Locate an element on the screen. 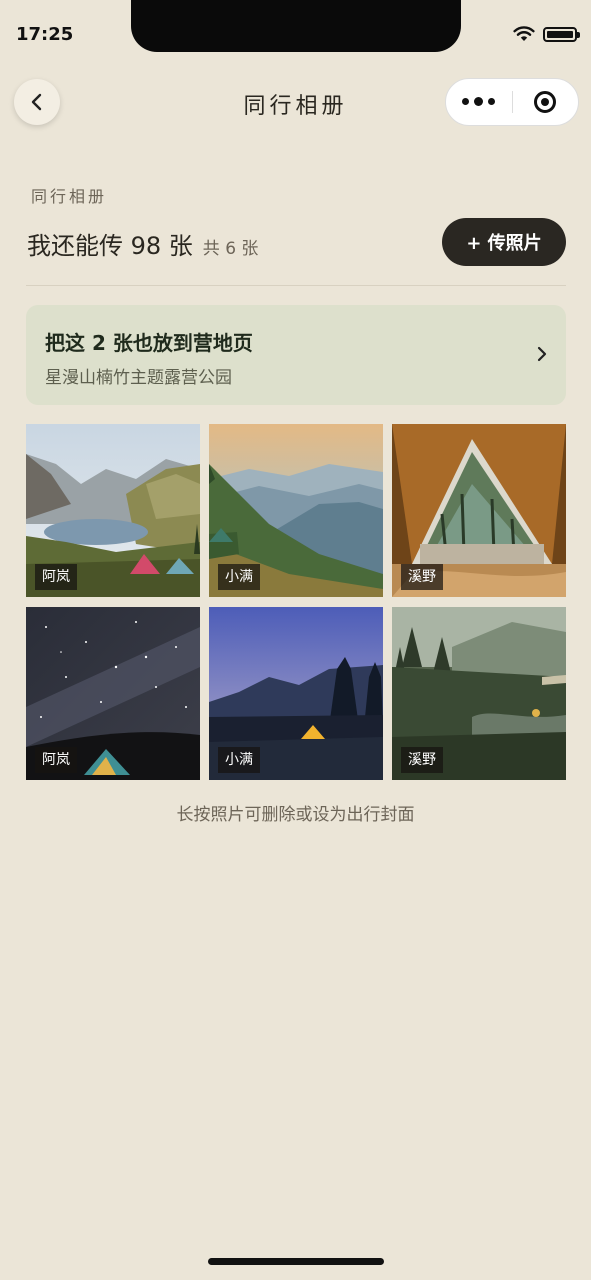 Image resolution: width=591 pixels, height=1280 pixels. usage-hint: 长按照片可删除或设为出行封面 is located at coordinates (295, 815).